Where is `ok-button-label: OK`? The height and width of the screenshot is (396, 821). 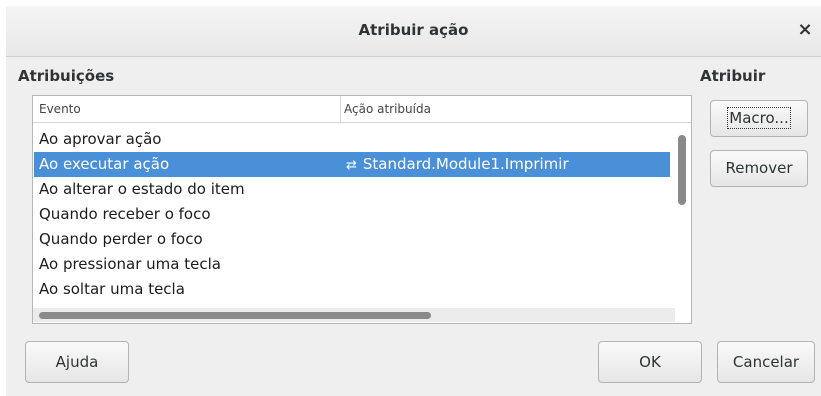
ok-button-label: OK is located at coordinates (650, 362).